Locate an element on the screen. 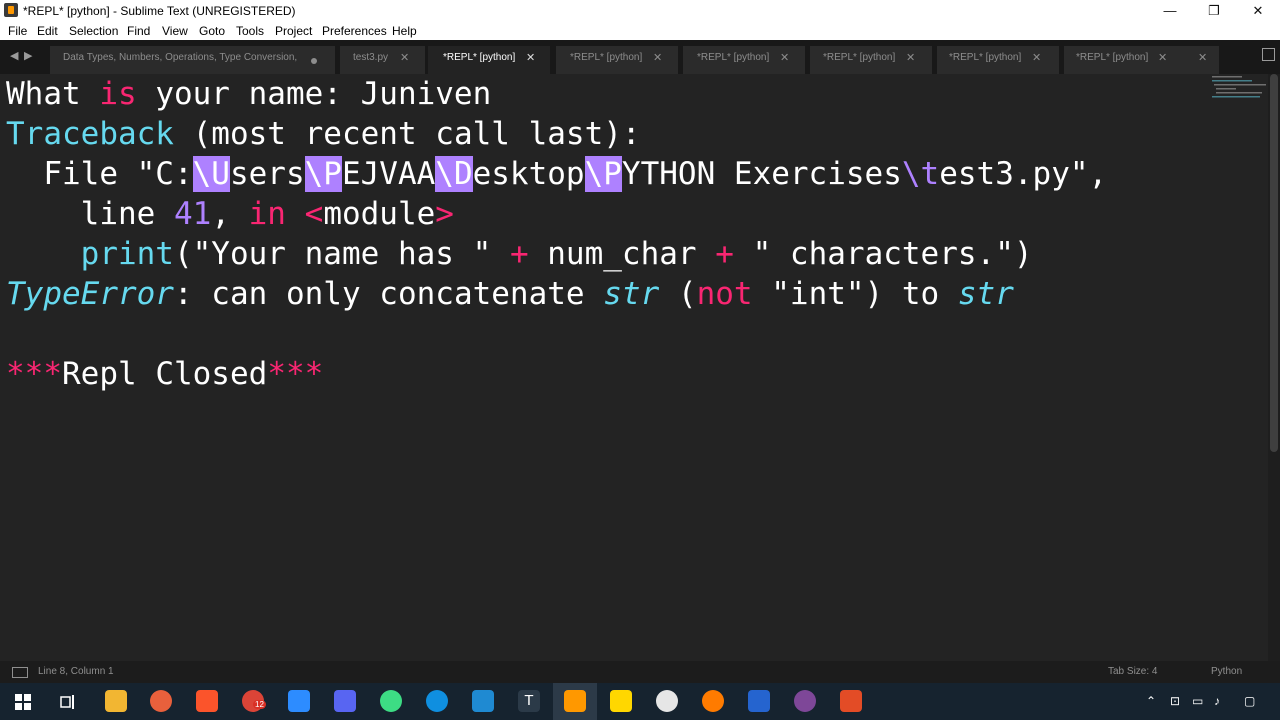  tab-label: test3.py is located at coordinates (371, 57).